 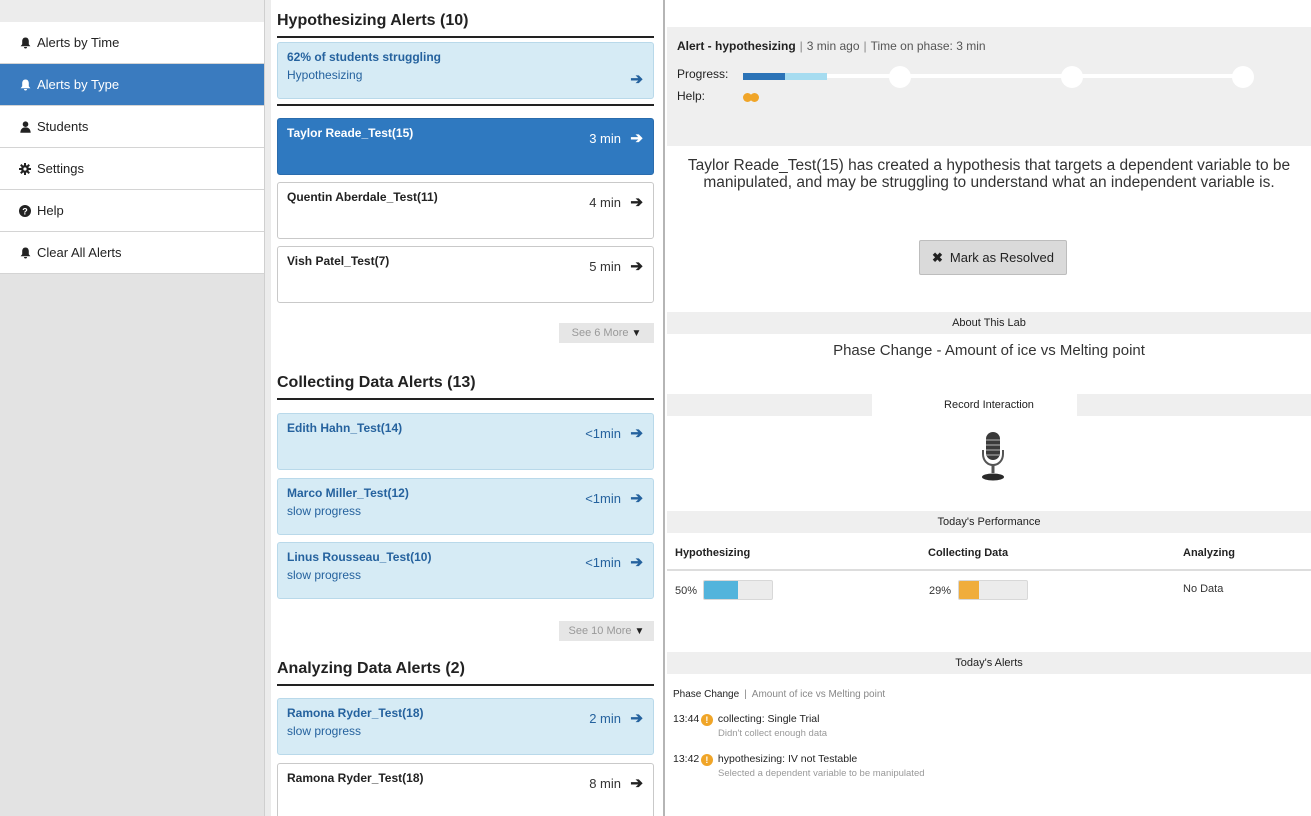 What do you see at coordinates (465, 387) in the screenshot?
I see `collecting-alerts-title: Collecting Data Alerts (13)` at bounding box center [465, 387].